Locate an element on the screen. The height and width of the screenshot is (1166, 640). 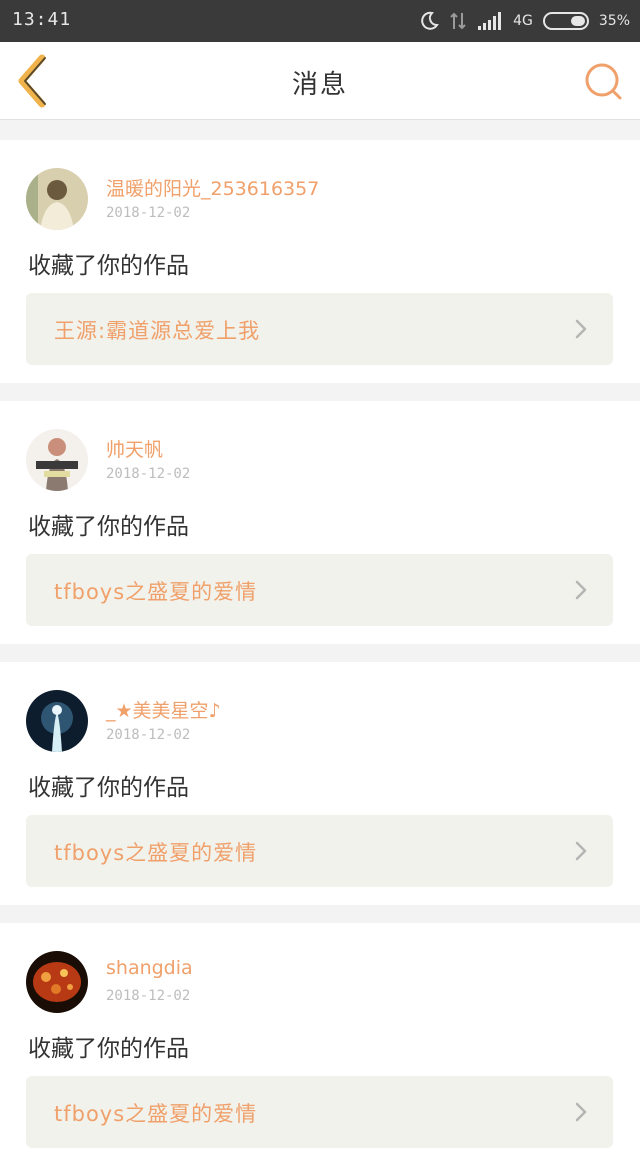
username: shangdia is located at coordinates (149, 968).